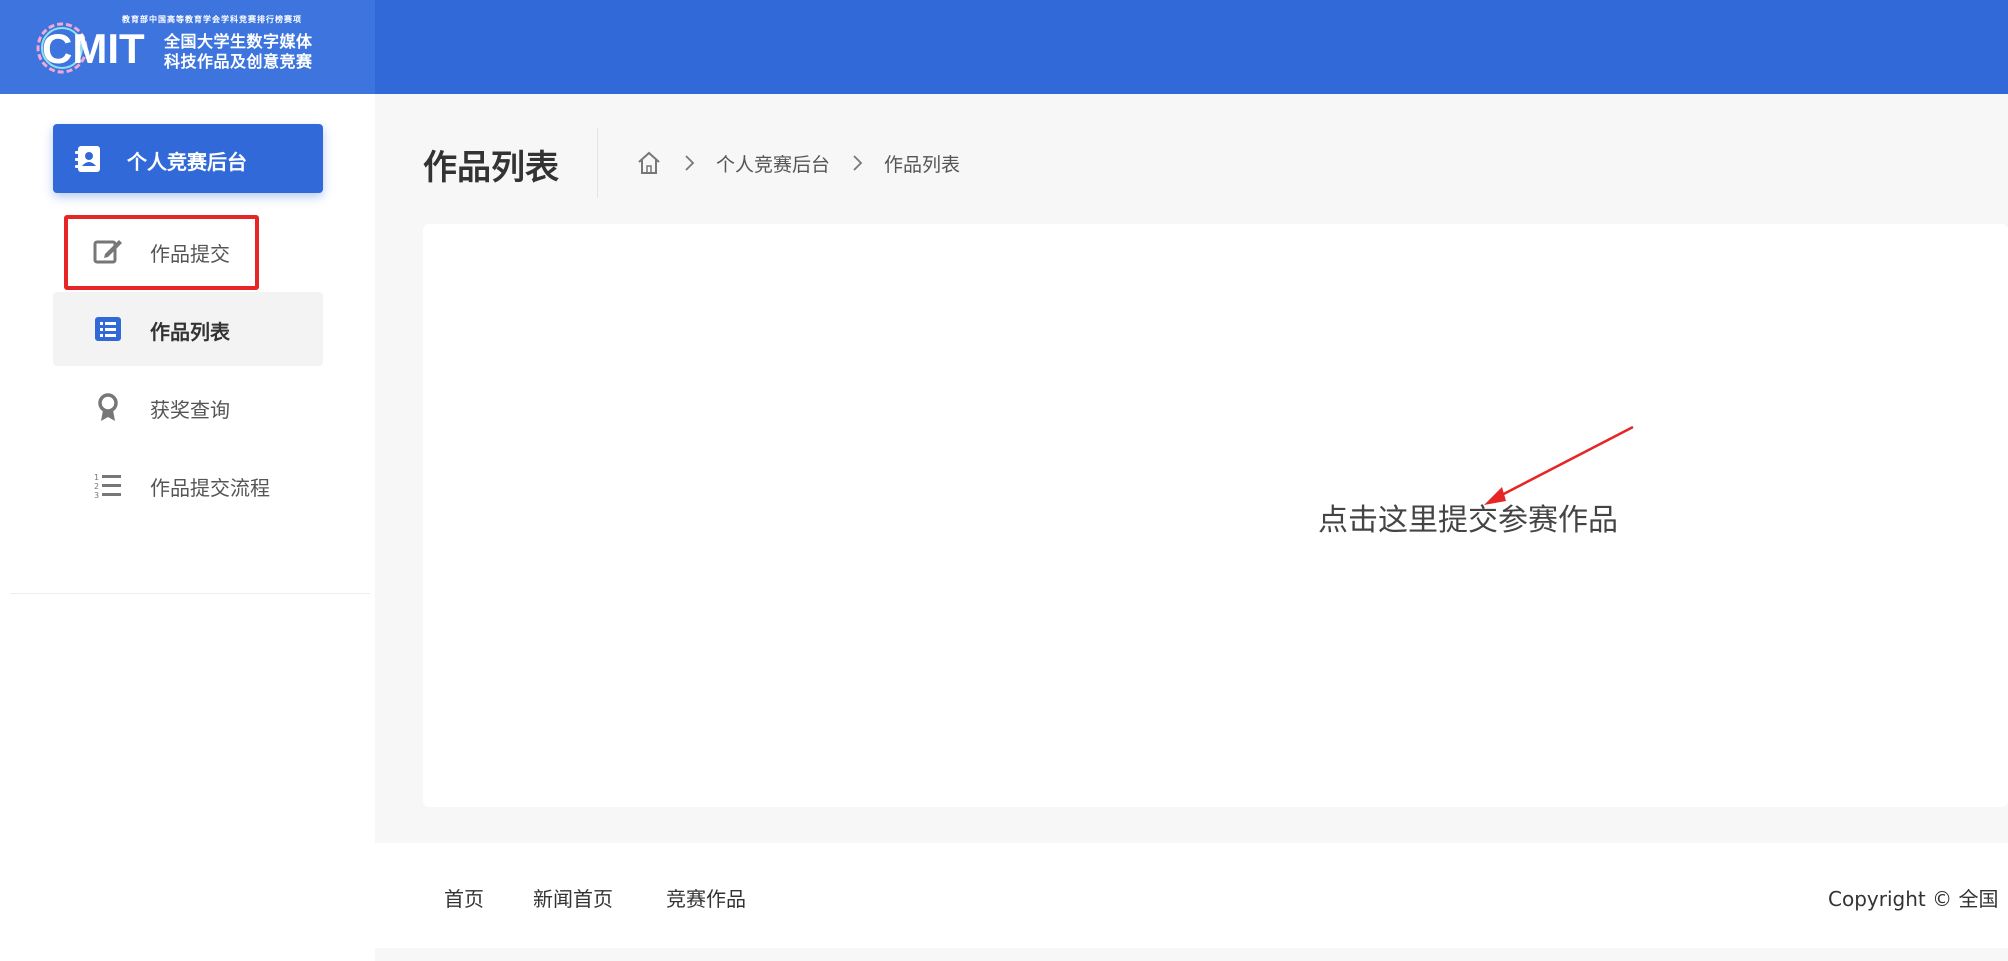 The width and height of the screenshot is (2008, 961). What do you see at coordinates (706, 897) in the screenshot?
I see `footer-link-works: 竞赛作品` at bounding box center [706, 897].